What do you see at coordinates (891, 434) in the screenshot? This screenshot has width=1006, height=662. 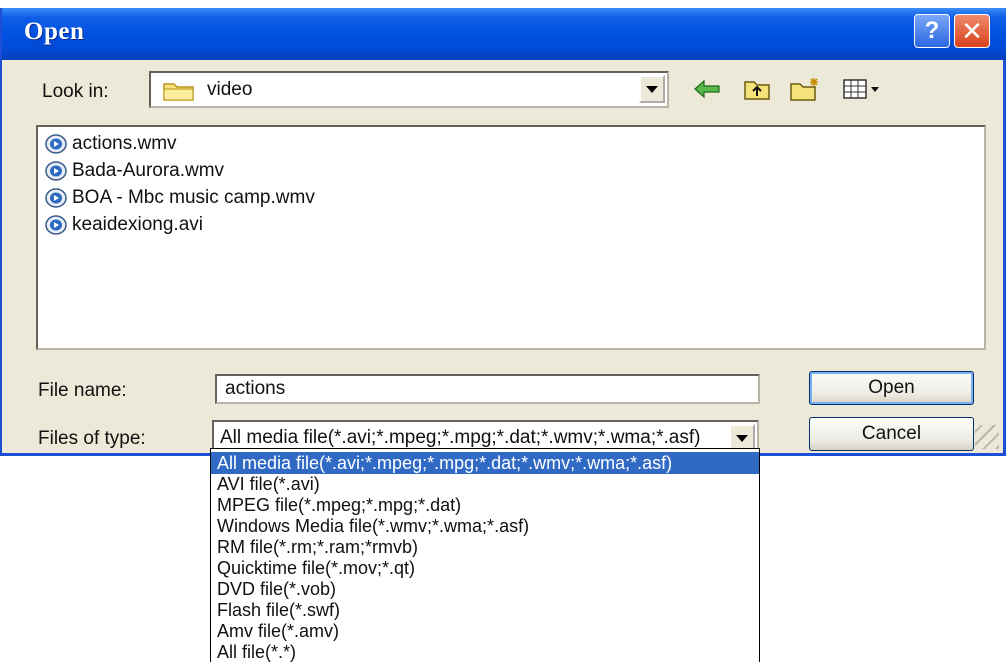 I see `cancel-button: Cancel` at bounding box center [891, 434].